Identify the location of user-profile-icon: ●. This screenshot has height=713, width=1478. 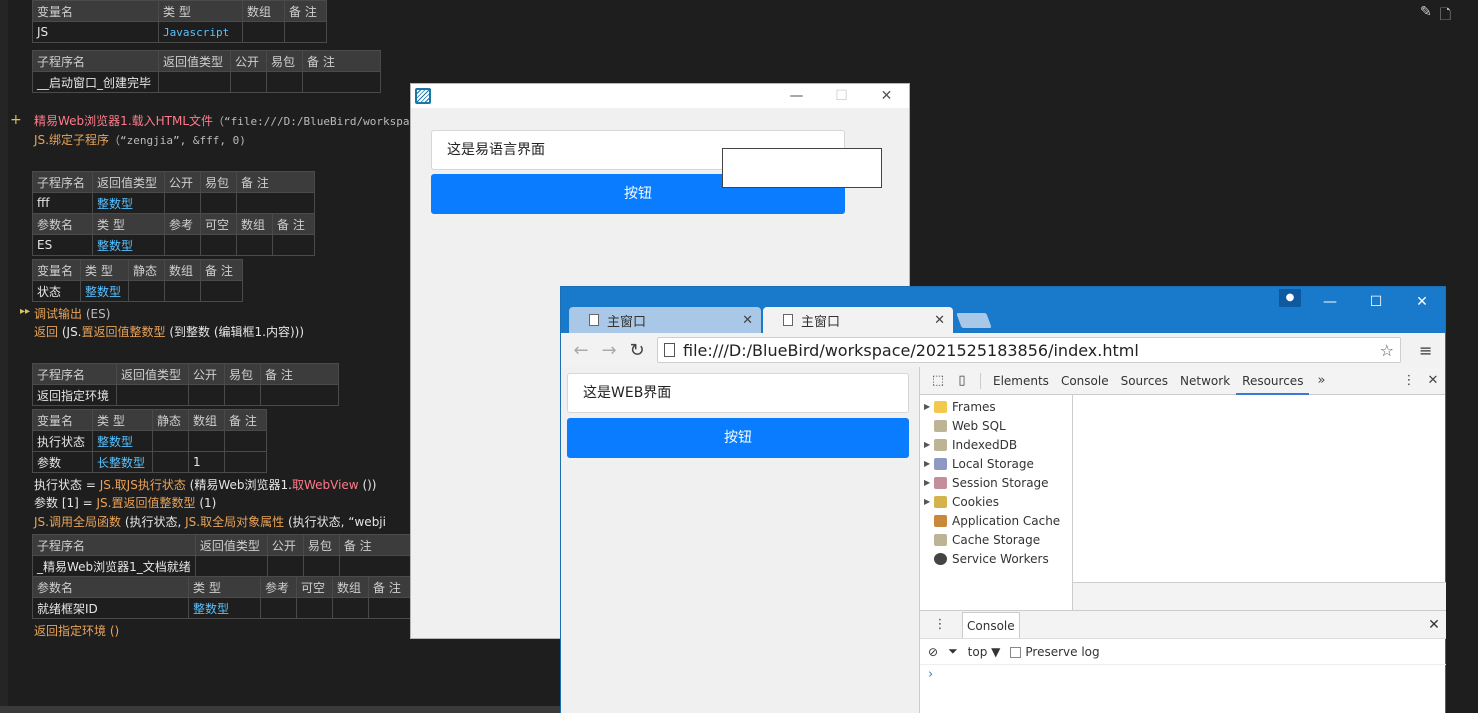
(1290, 298).